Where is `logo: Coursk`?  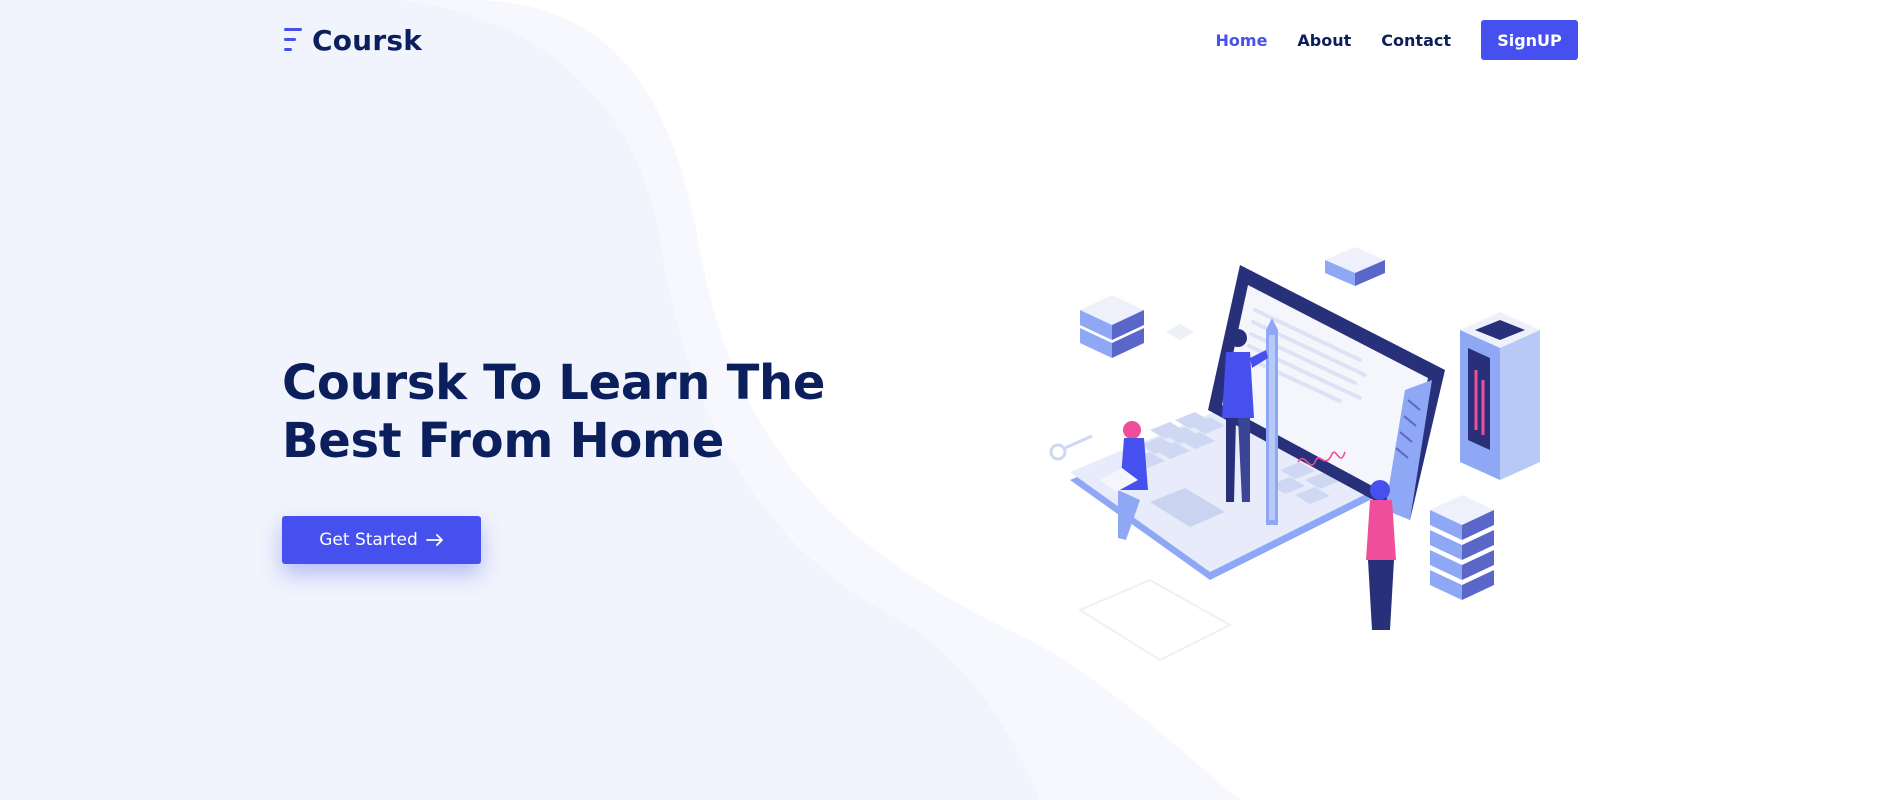 logo: Coursk is located at coordinates (352, 40).